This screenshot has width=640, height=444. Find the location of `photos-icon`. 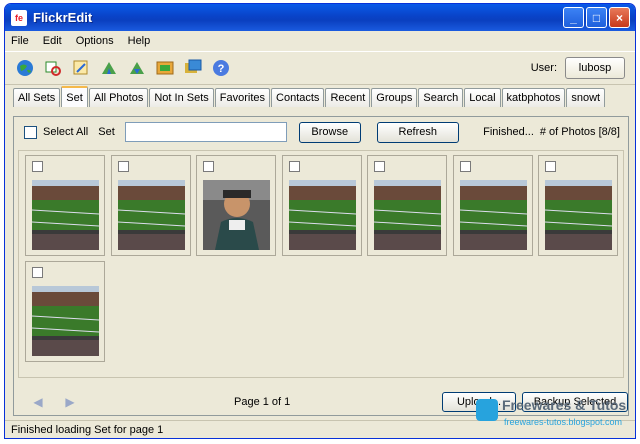

photos-icon is located at coordinates (193, 68).